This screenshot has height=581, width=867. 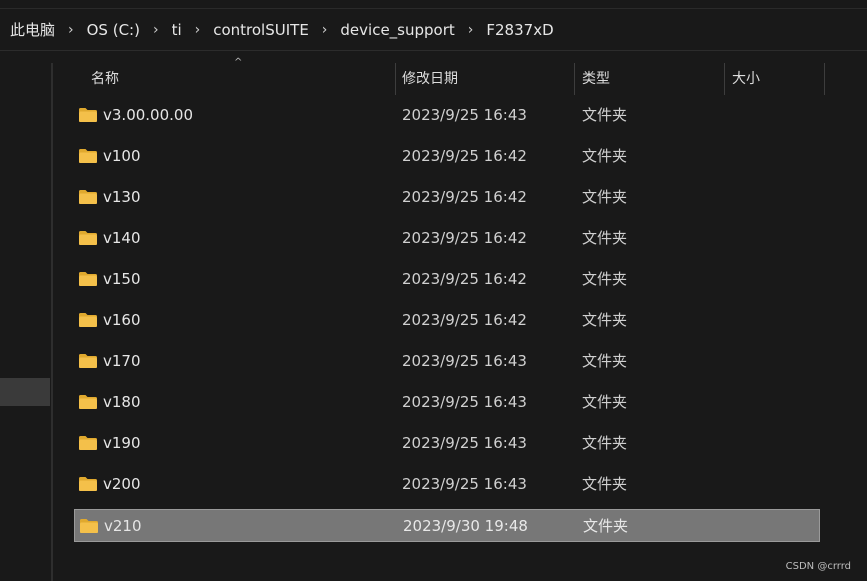 I want to click on watermark: CSDN @crrrd, so click(x=818, y=566).